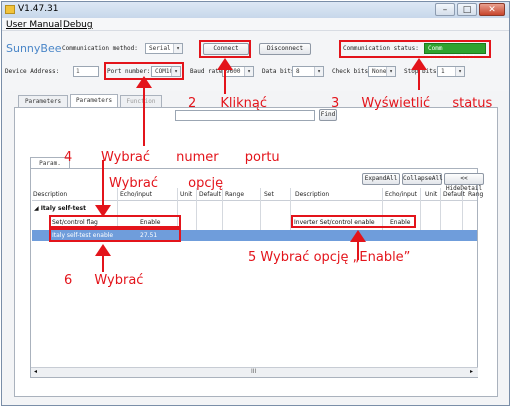  I want to click on annotation-step4: Wybrać opcję, so click(166, 183).